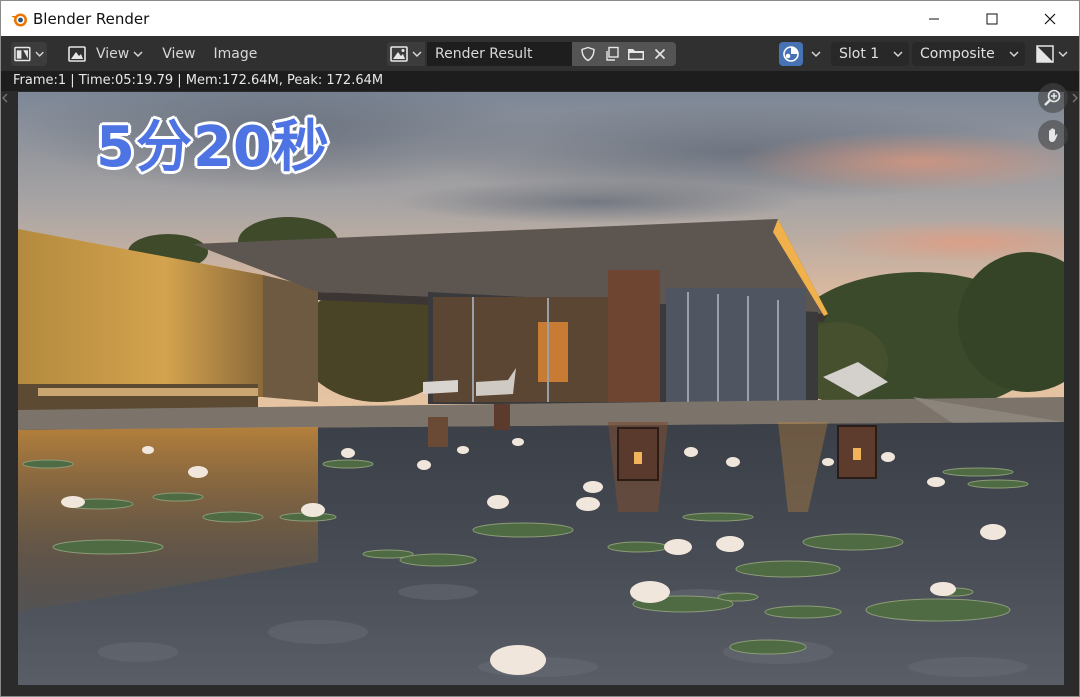  Describe the element at coordinates (235, 54) in the screenshot. I see `menu-image: Image` at that location.